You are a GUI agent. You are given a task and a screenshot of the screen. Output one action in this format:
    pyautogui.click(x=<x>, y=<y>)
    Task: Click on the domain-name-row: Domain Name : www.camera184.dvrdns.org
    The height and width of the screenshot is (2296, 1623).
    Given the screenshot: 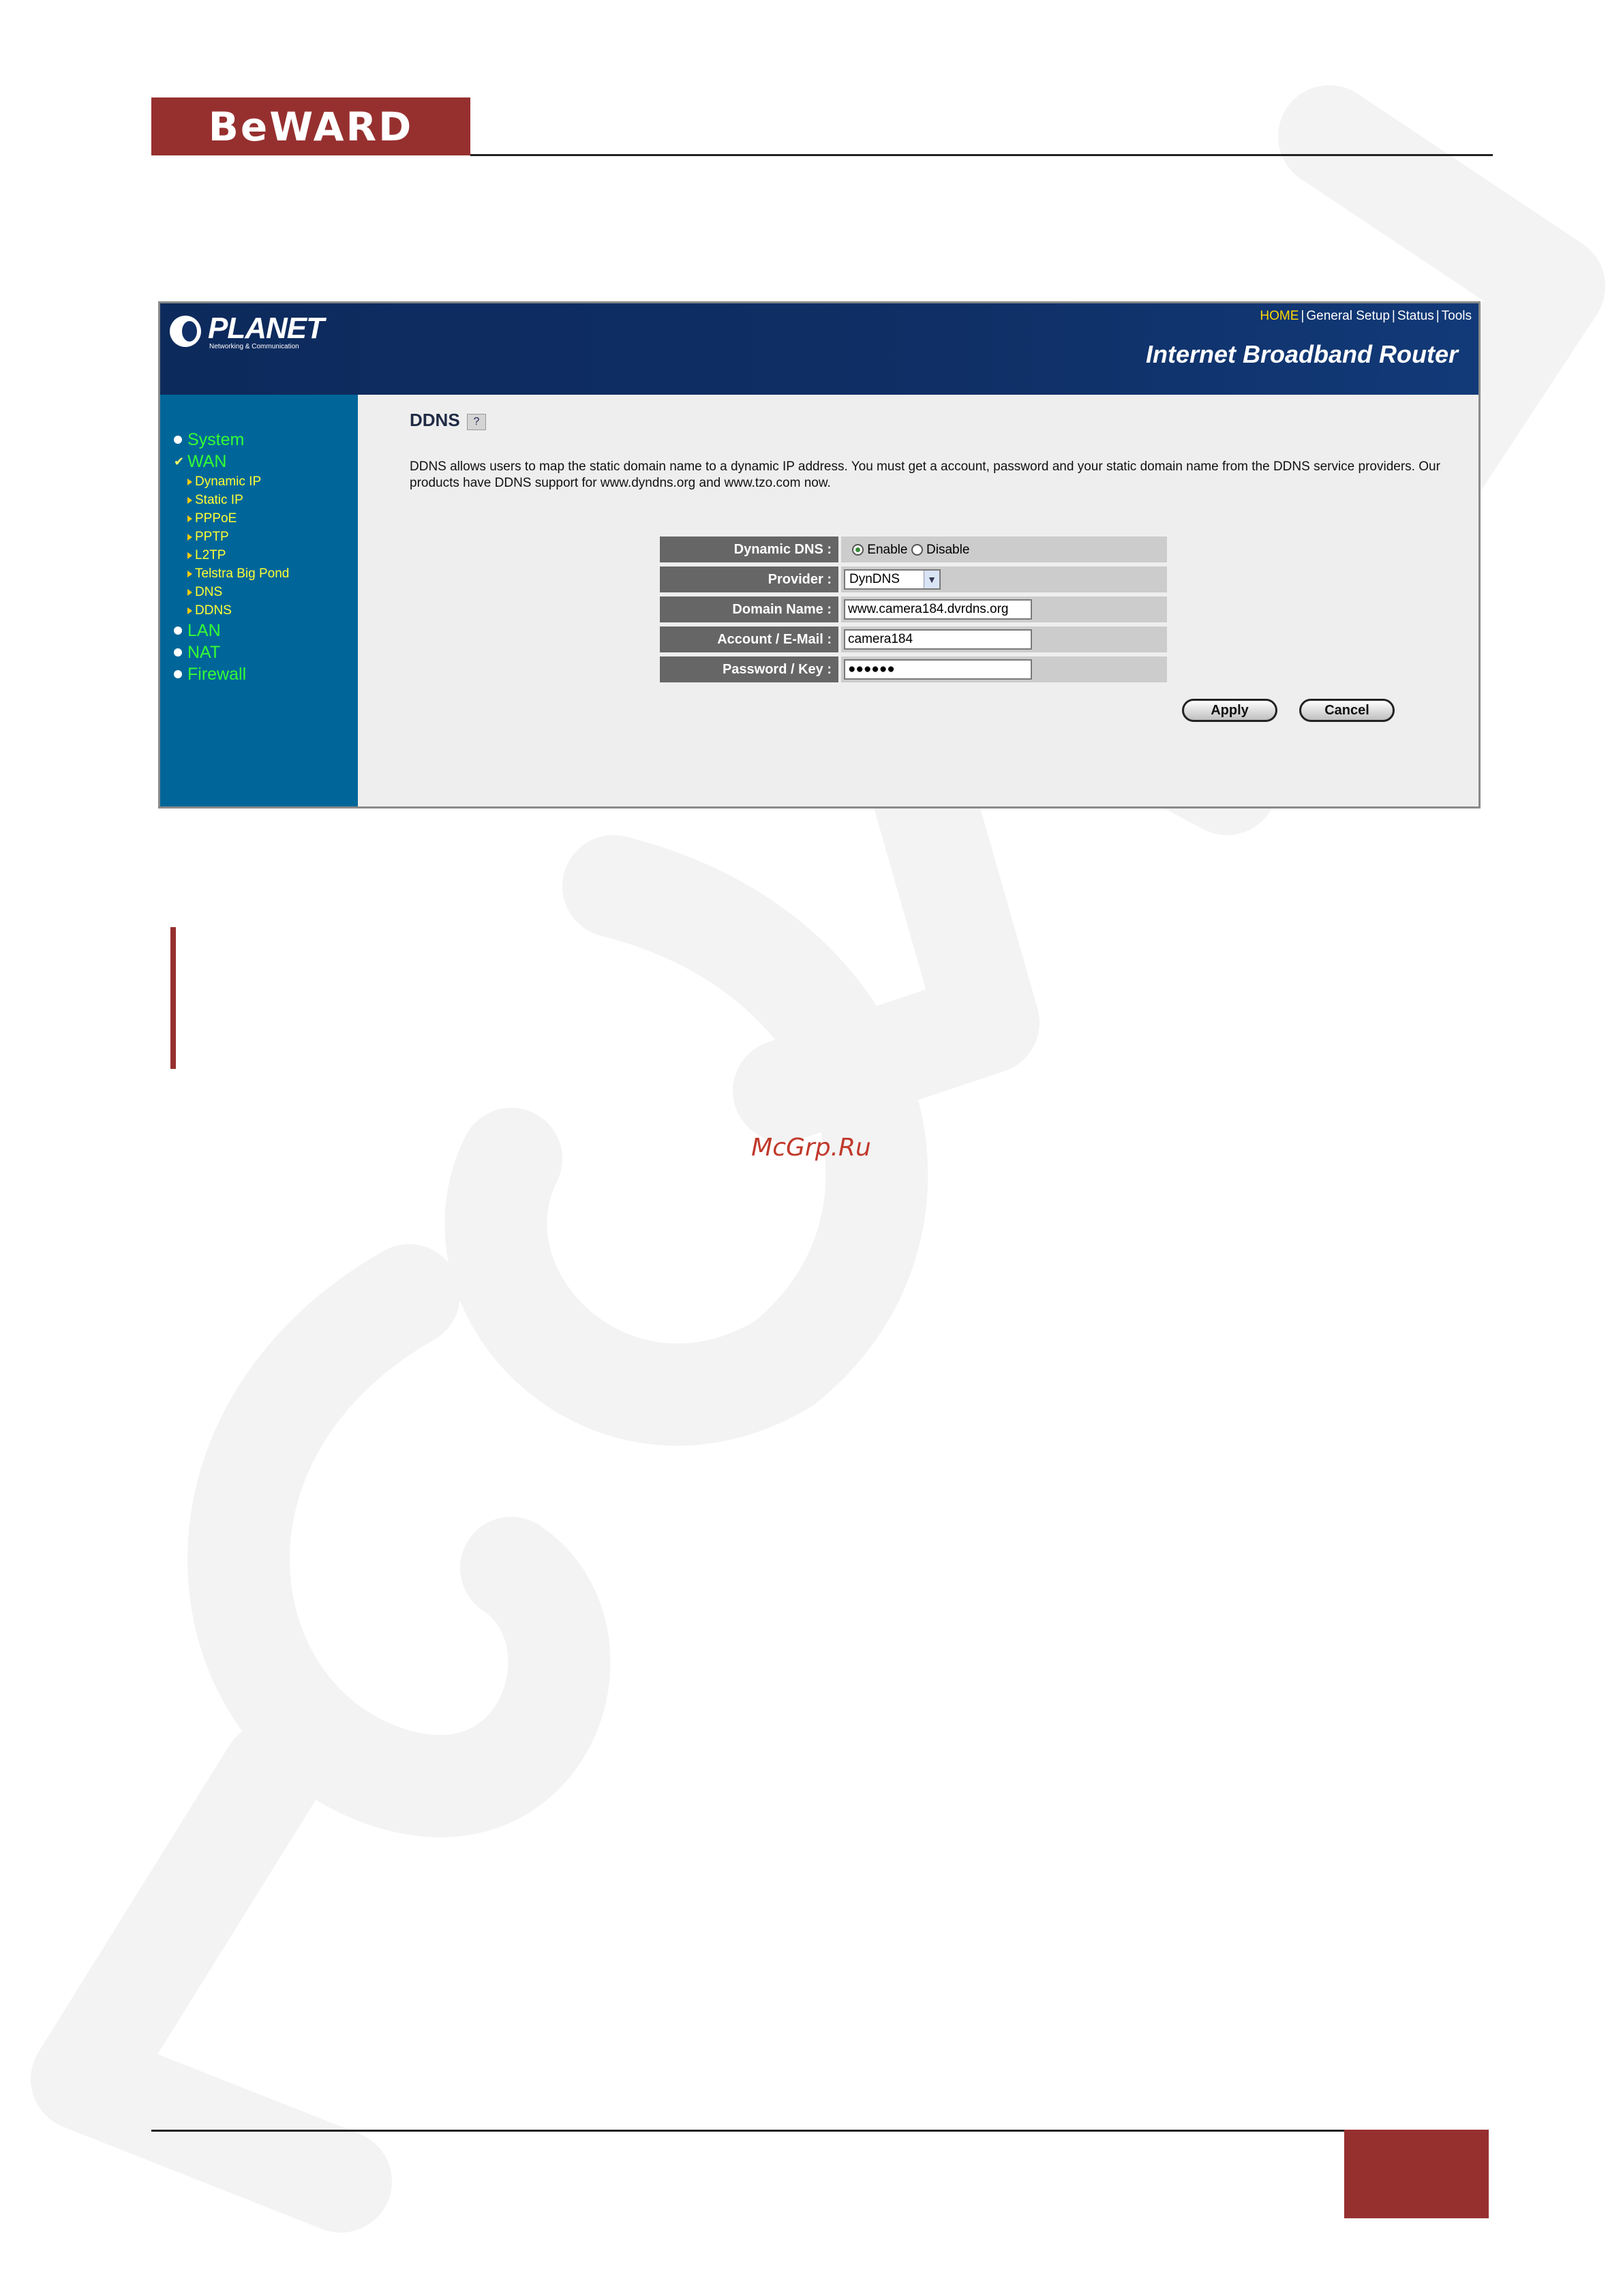 What is the action you would take?
    pyautogui.click(x=914, y=609)
    